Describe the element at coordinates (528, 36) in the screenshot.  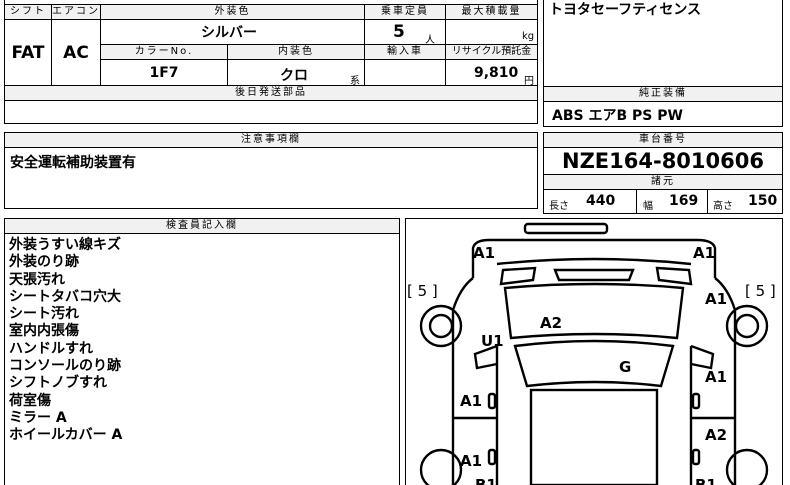
I see `max-load-unit: kg` at that location.